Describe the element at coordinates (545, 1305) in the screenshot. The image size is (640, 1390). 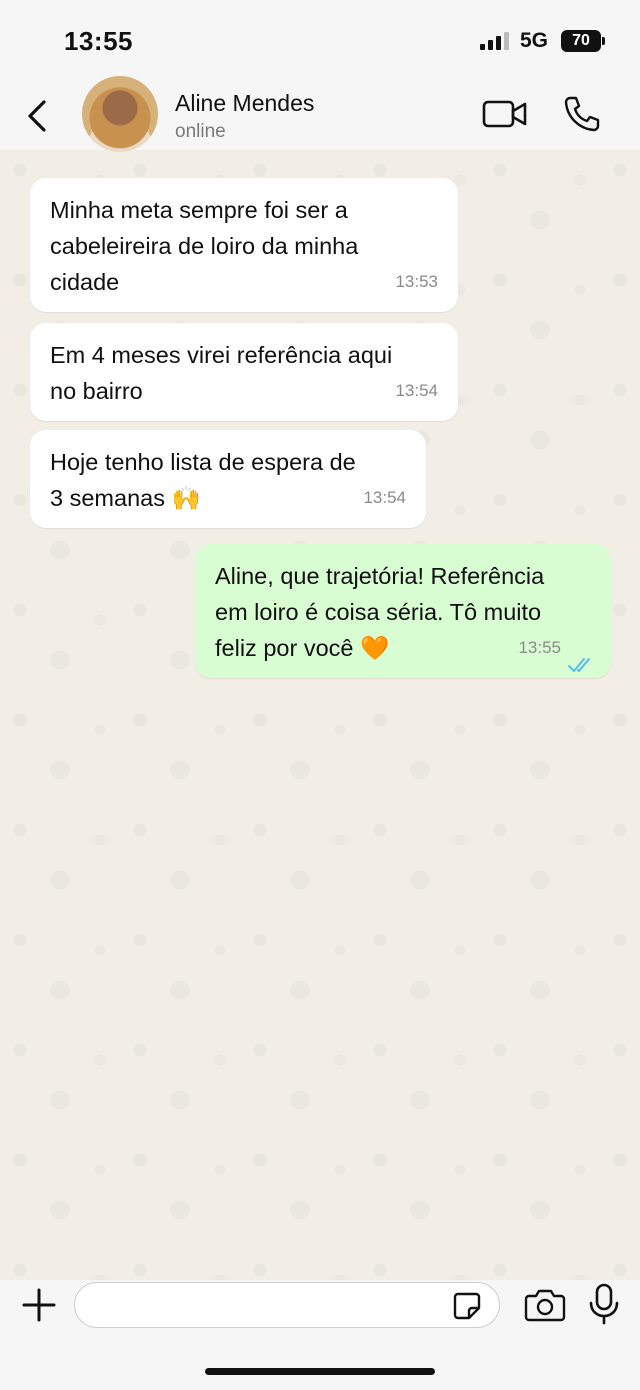
I see `camera-icon` at that location.